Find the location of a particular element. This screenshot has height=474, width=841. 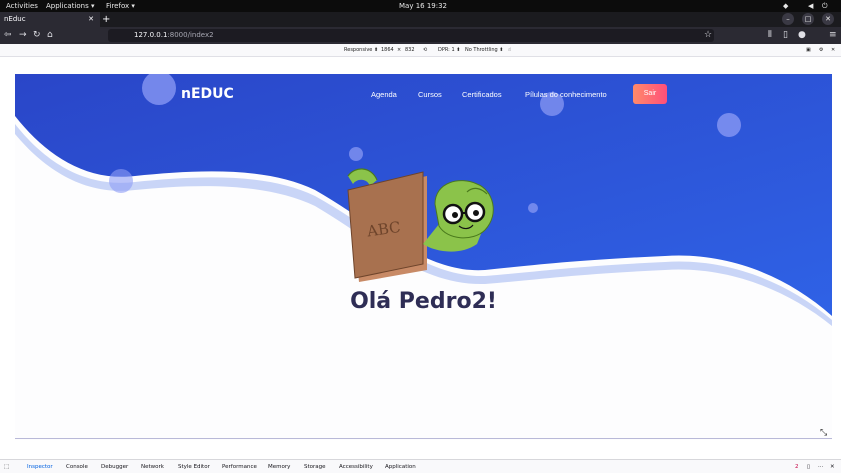

applications-menu: Applications ▾ is located at coordinates (70, 6).